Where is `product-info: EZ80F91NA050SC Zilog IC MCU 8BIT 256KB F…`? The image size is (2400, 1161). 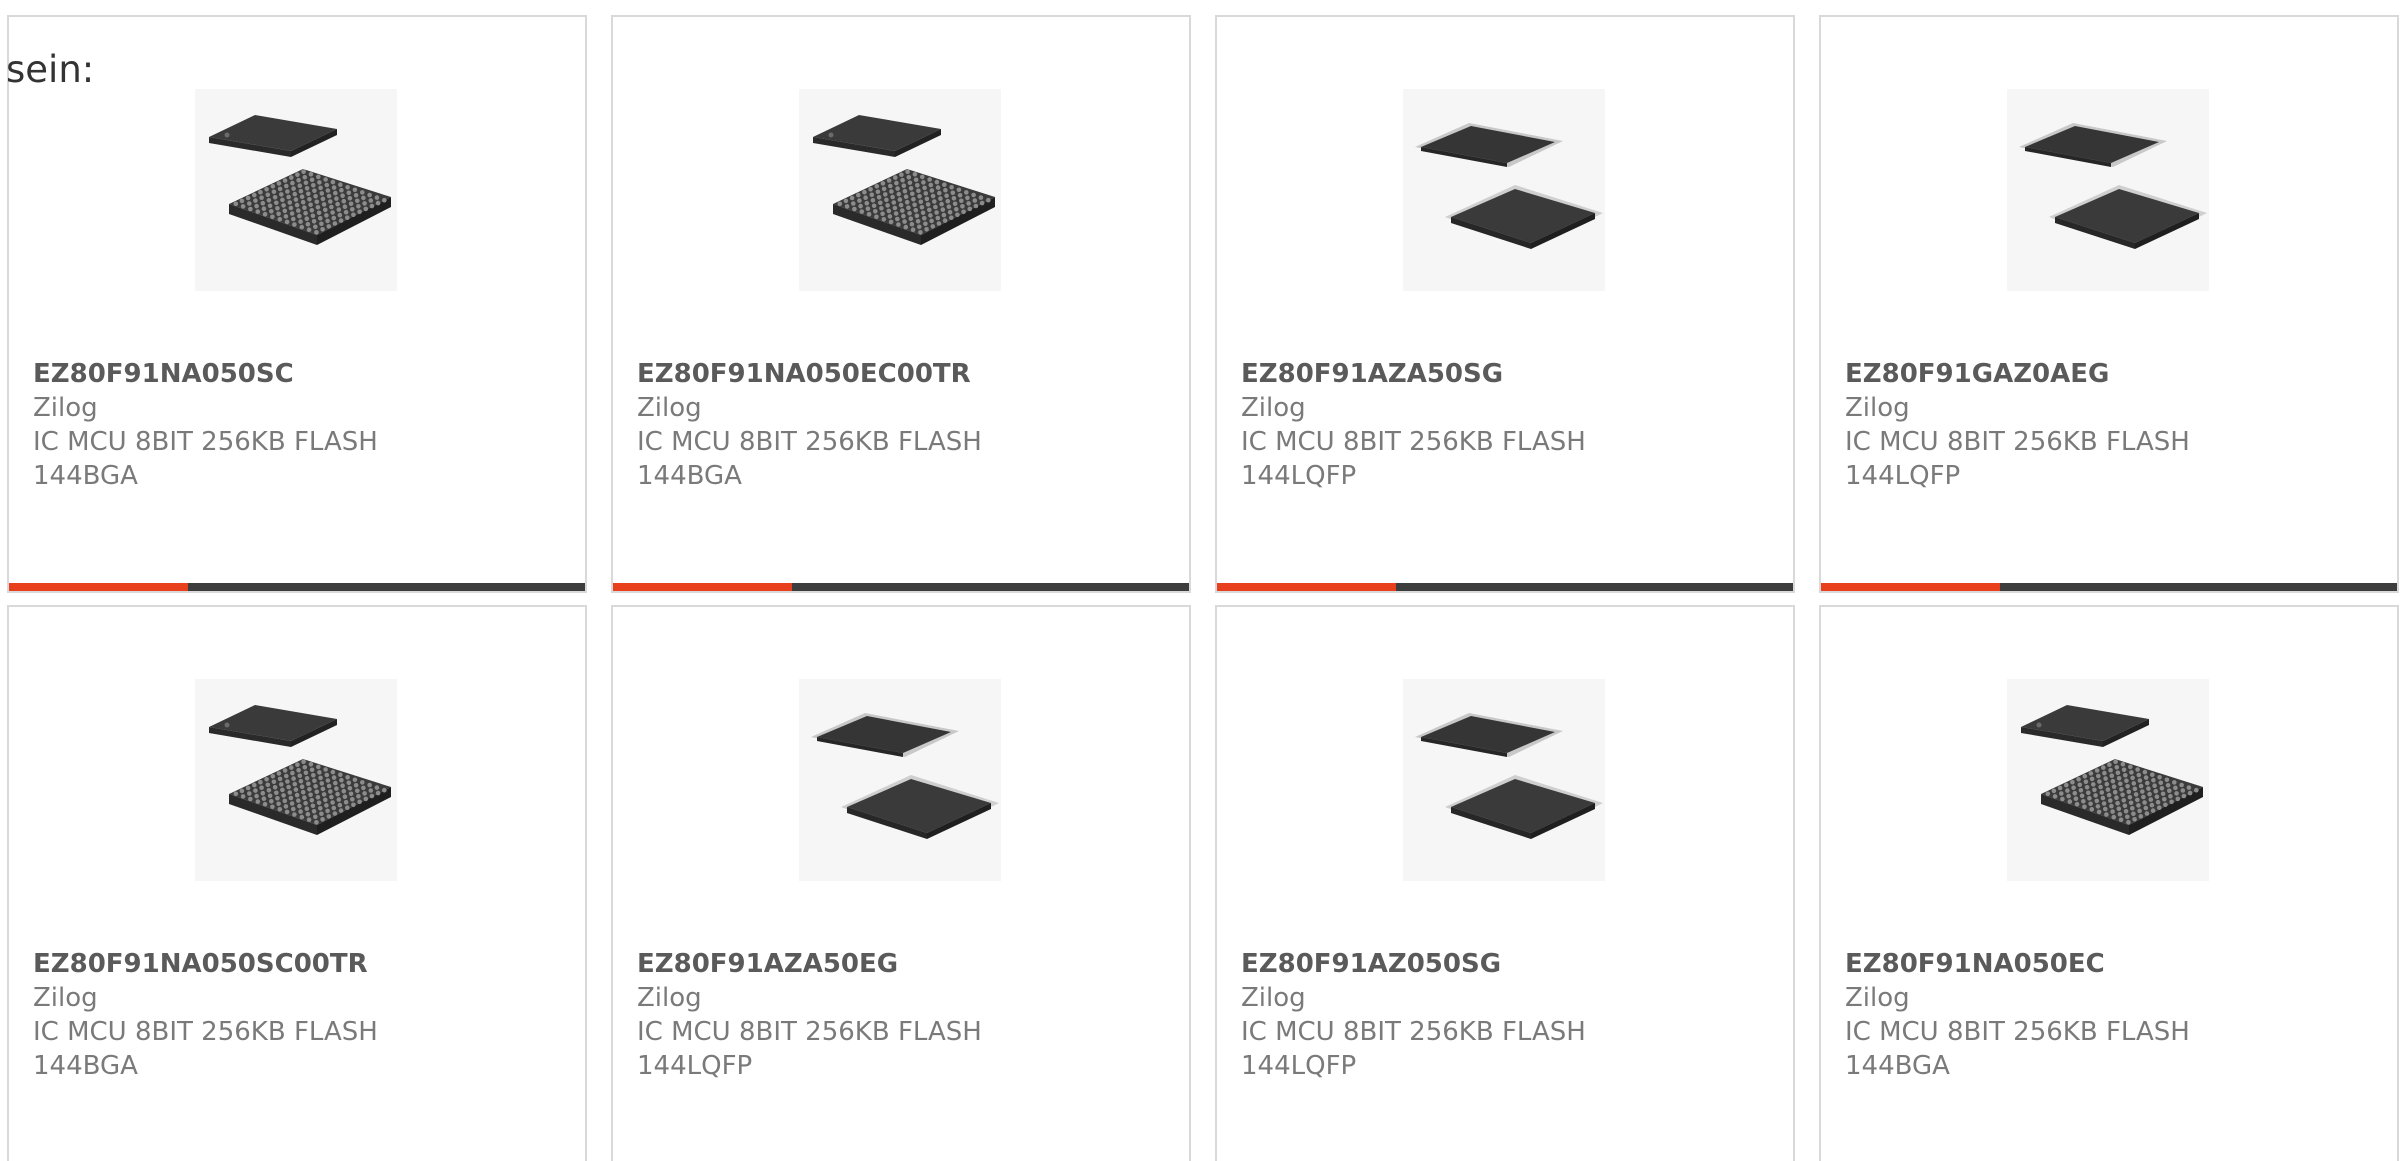 product-info: EZ80F91NA050SC Zilog IC MCU 8BIT 256KB F… is located at coordinates (299, 425).